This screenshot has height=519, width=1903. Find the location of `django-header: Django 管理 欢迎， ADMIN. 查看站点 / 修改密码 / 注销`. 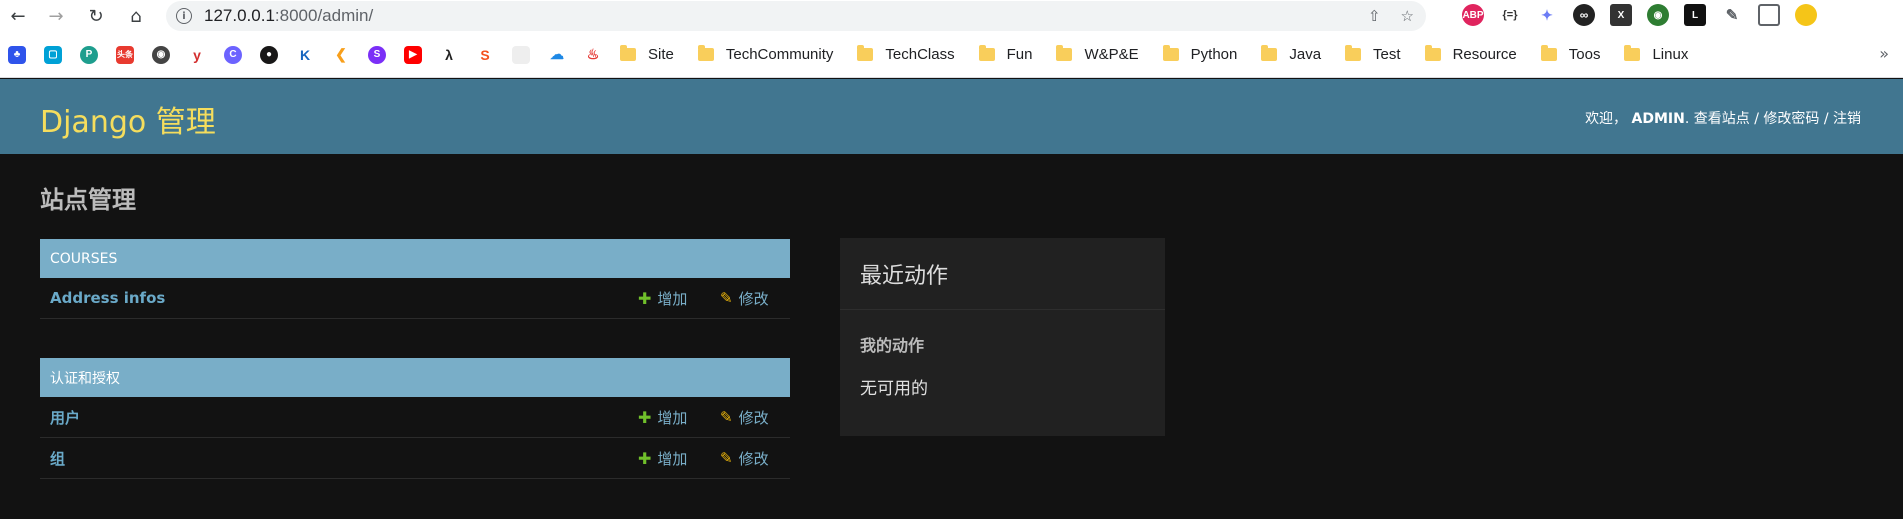

django-header: Django 管理 欢迎， ADMIN. 查看站点 / 修改密码 / 注销 is located at coordinates (951, 116).